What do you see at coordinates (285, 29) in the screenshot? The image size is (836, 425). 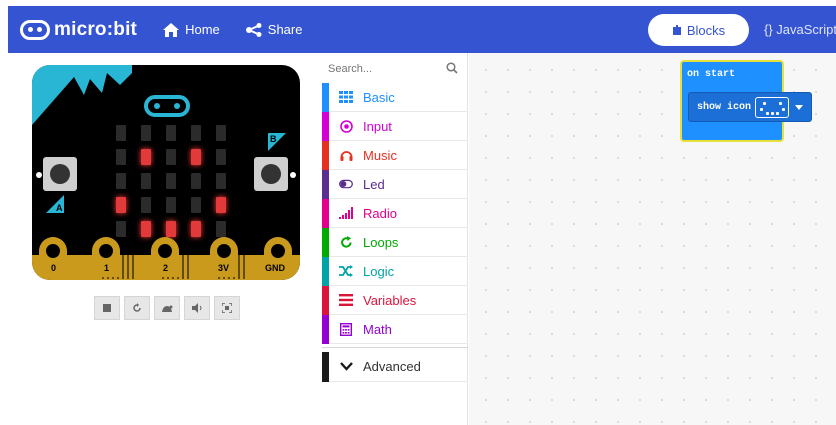 I see `share-label: Share` at bounding box center [285, 29].